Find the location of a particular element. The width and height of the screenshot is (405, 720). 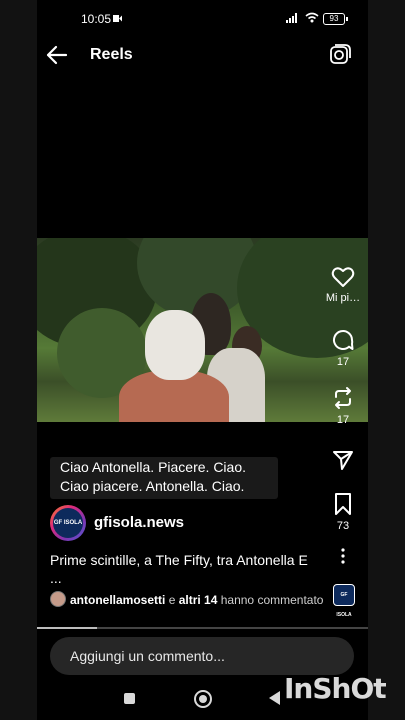

bookmark-icon is located at coordinates (343, 504).